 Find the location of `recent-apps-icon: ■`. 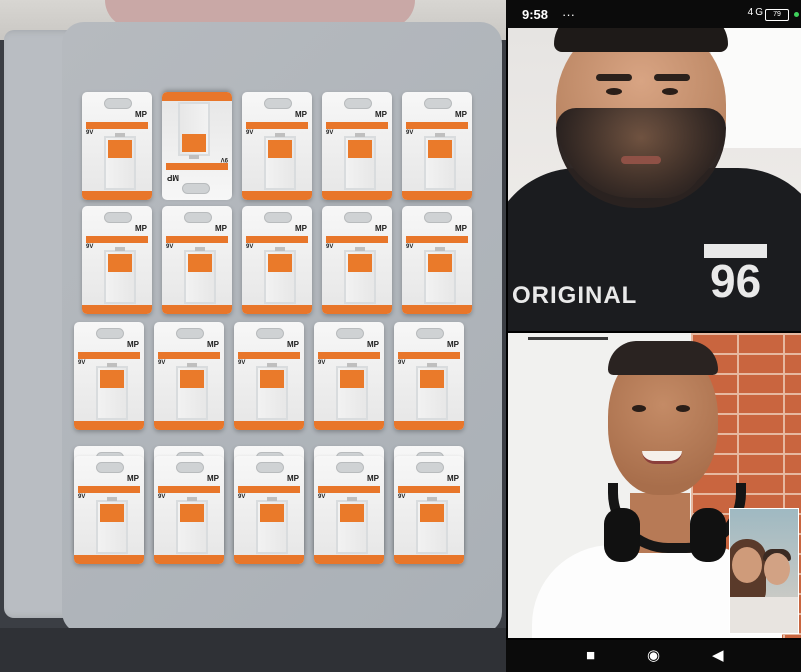

recent-apps-icon: ■ is located at coordinates (590, 656).